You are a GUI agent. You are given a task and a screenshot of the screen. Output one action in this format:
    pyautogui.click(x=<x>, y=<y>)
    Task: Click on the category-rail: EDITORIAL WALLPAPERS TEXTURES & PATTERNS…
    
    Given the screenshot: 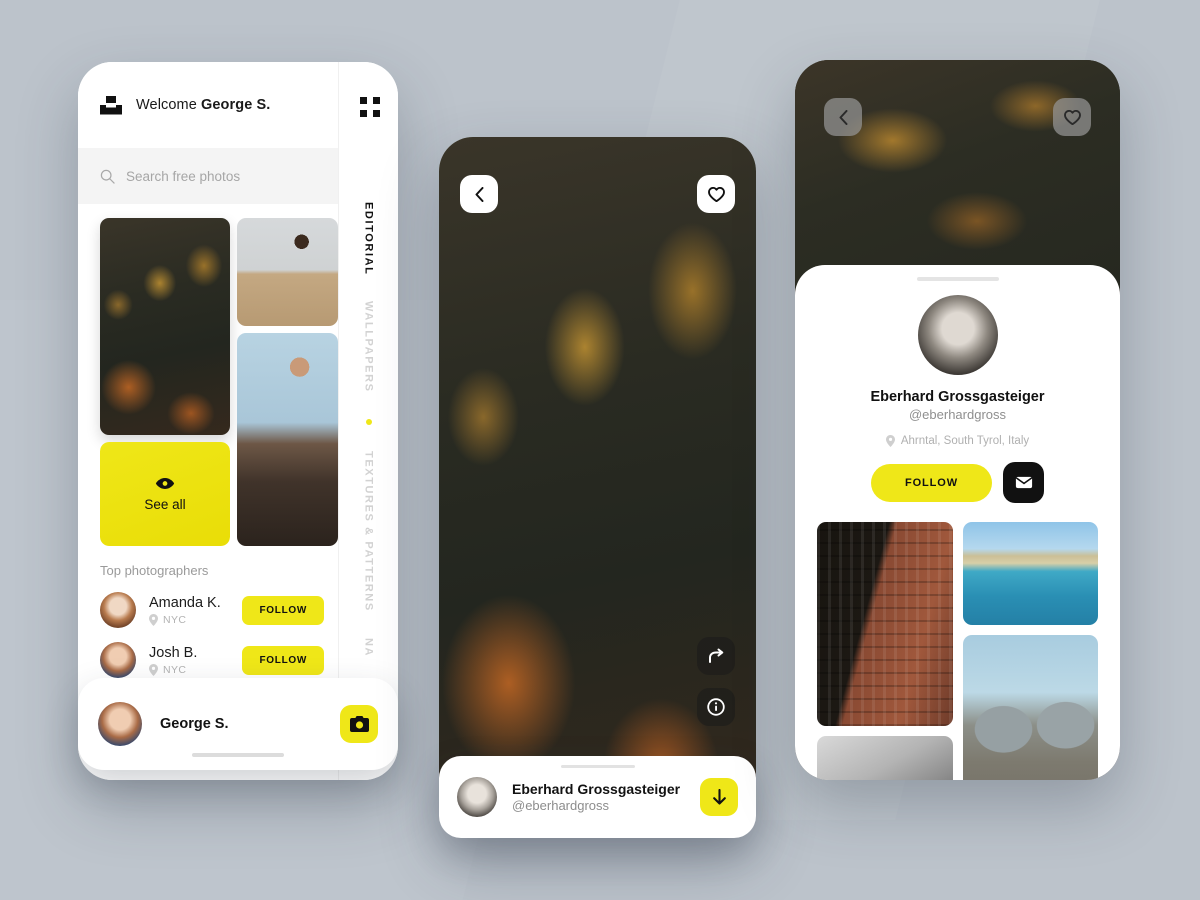 What is the action you would take?
    pyautogui.click(x=368, y=421)
    